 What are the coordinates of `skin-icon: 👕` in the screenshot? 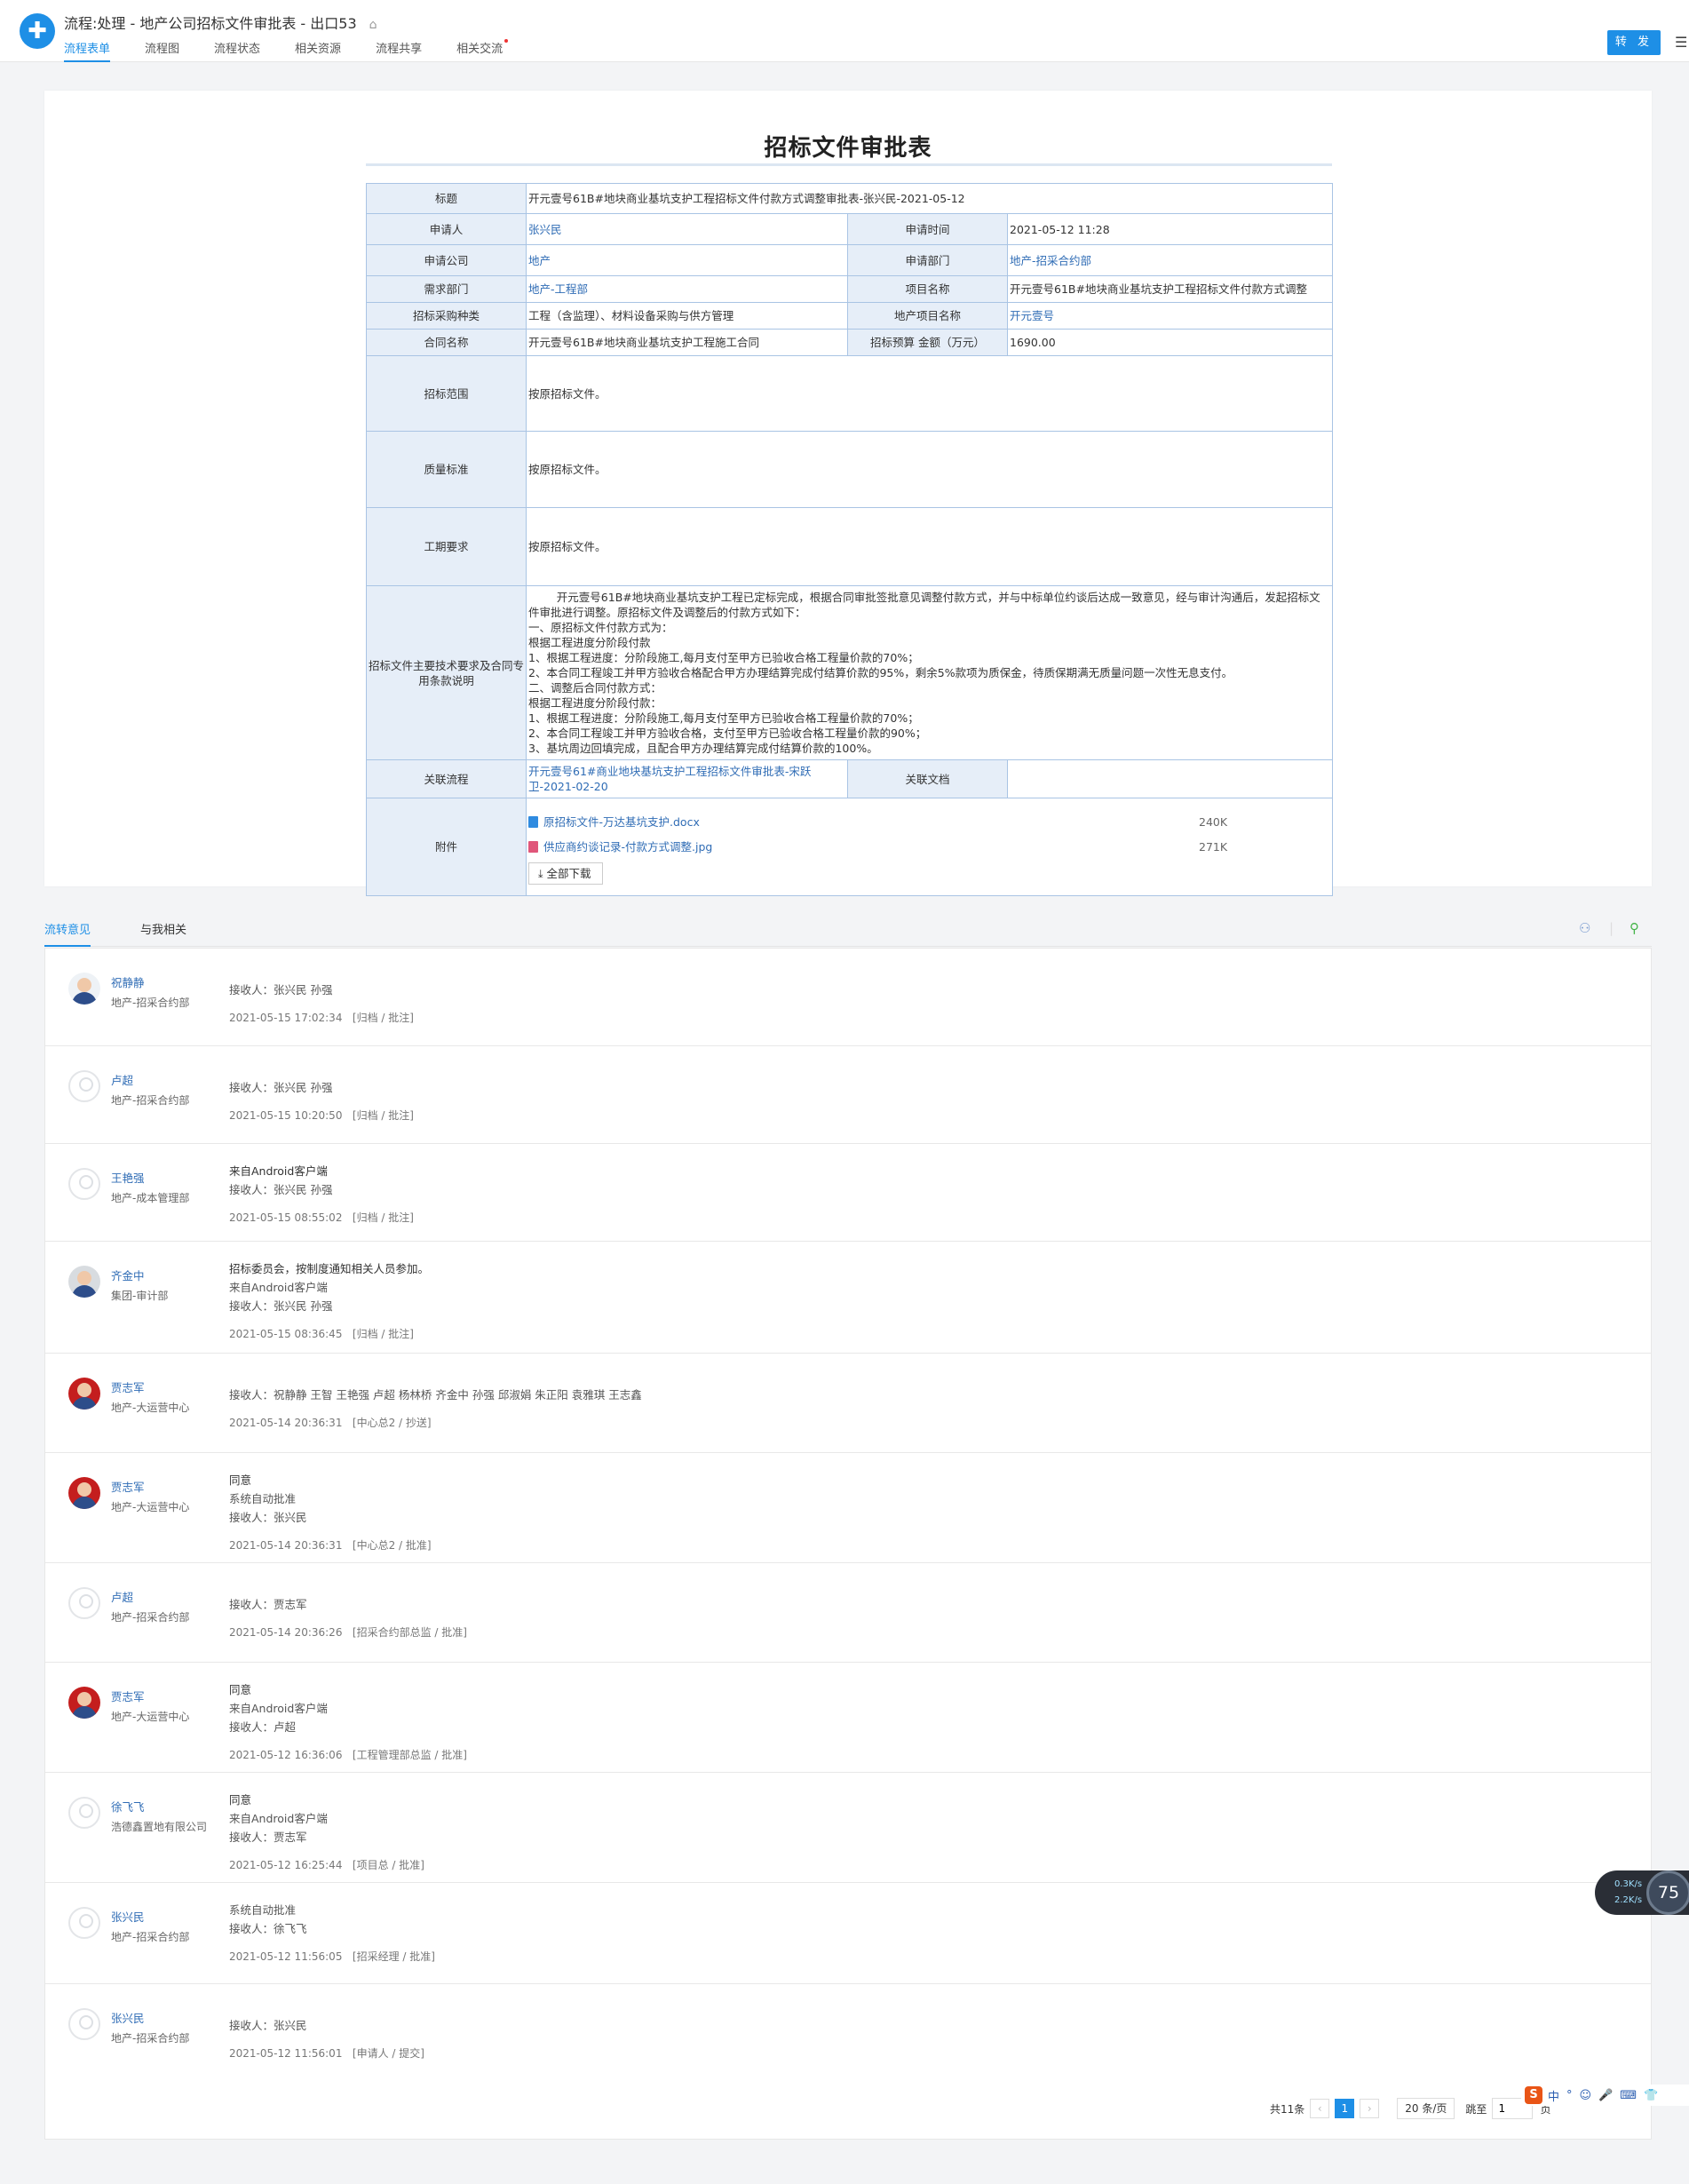 It's located at (1651, 2095).